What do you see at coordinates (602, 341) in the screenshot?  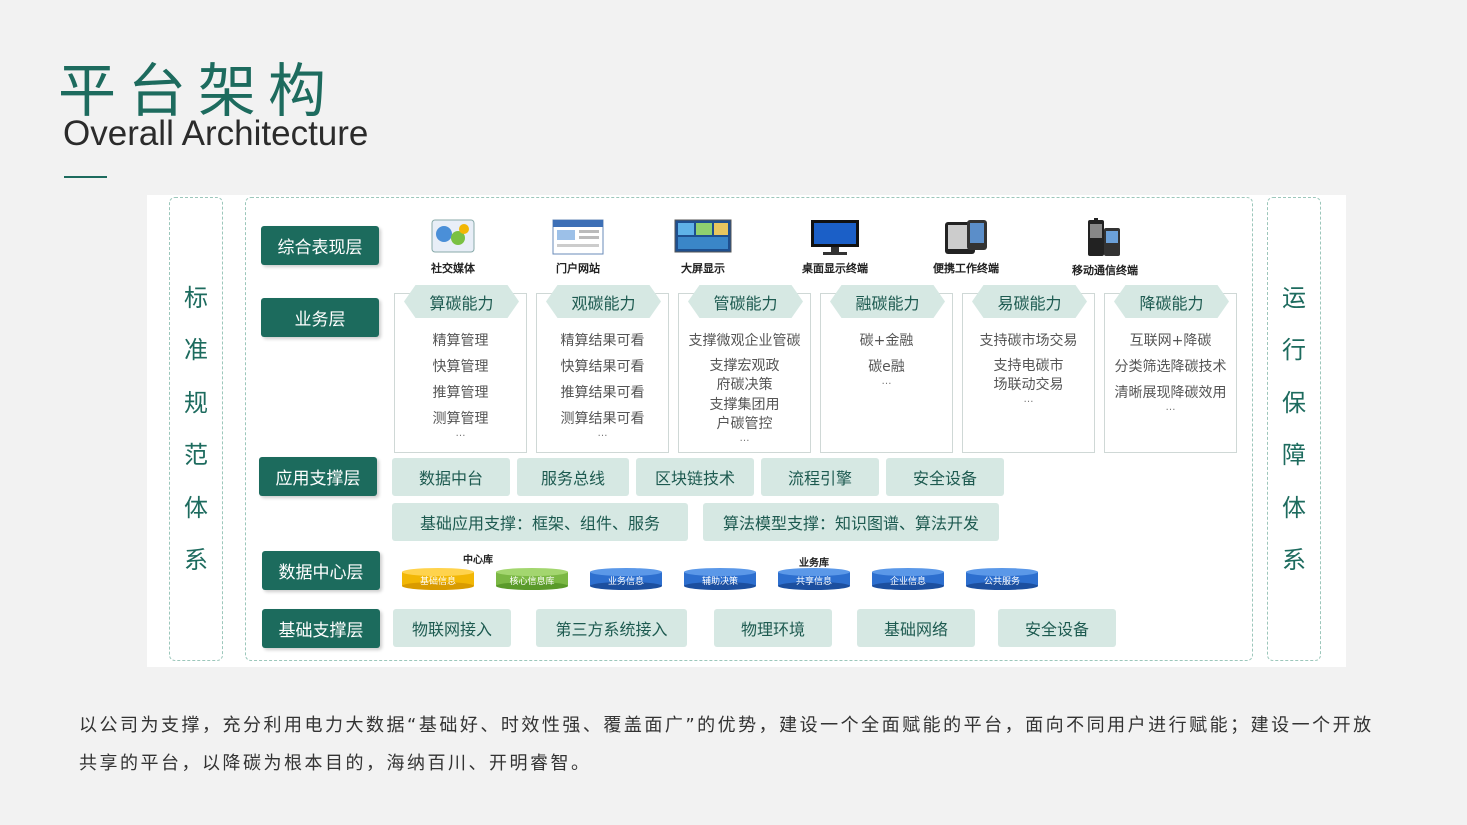 I see `business-item: 精算结果可看` at bounding box center [602, 341].